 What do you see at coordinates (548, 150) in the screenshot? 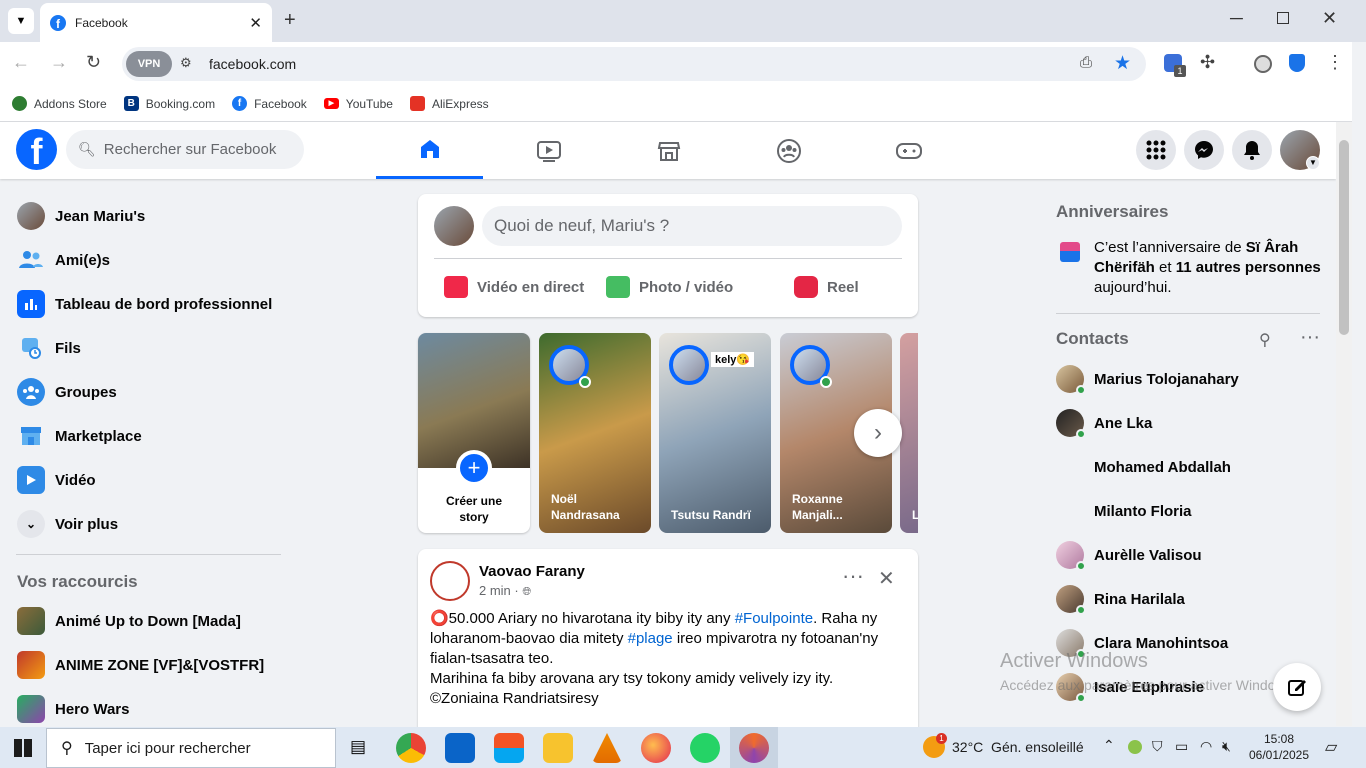
I see `nav-video` at bounding box center [548, 150].